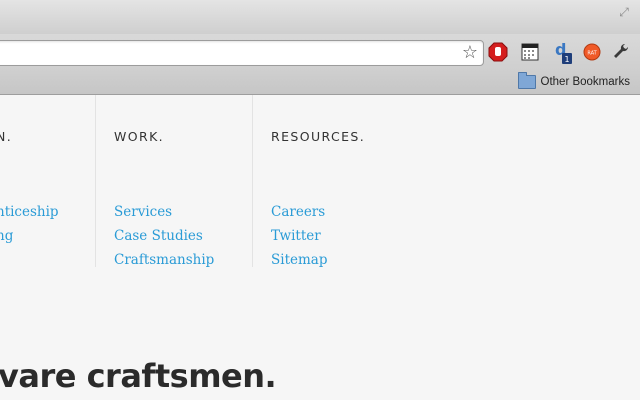  What do you see at coordinates (470, 53) in the screenshot?
I see `star-icon: ☆` at bounding box center [470, 53].